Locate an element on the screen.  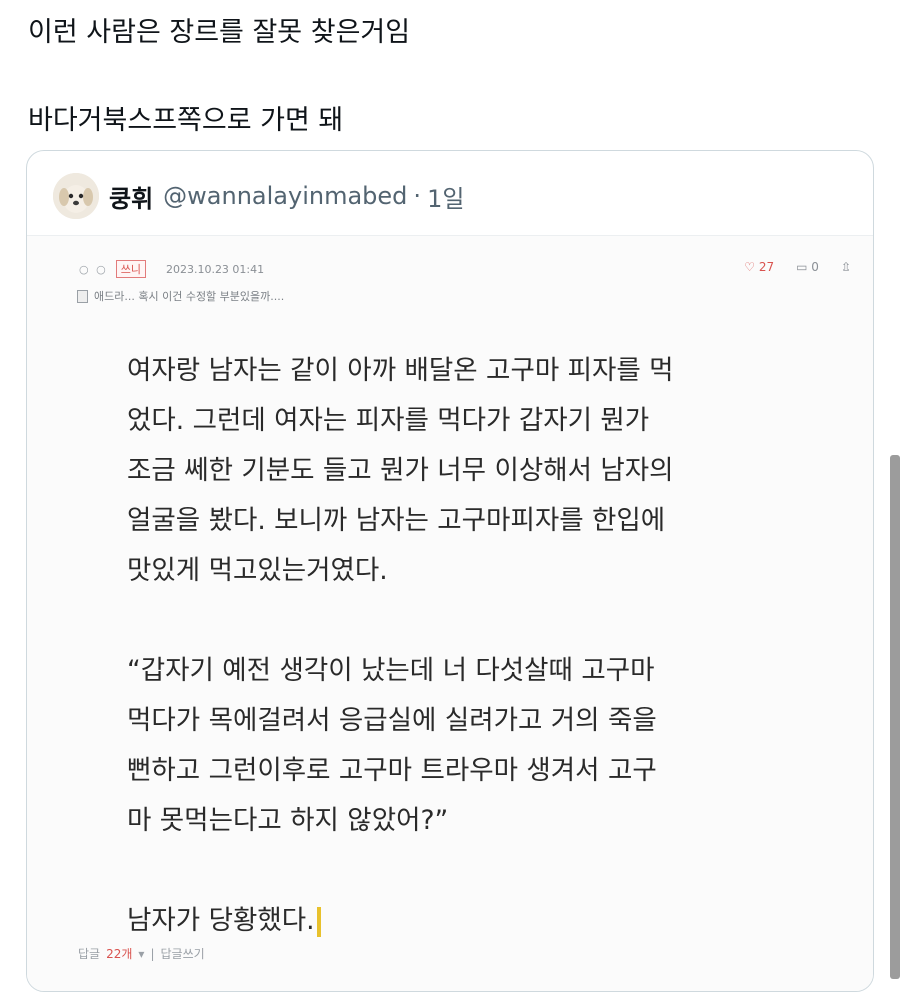
body-line: 뻔하고 그런이후로 고구마 트라우마 생겨서 고구 is located at coordinates (392, 770).